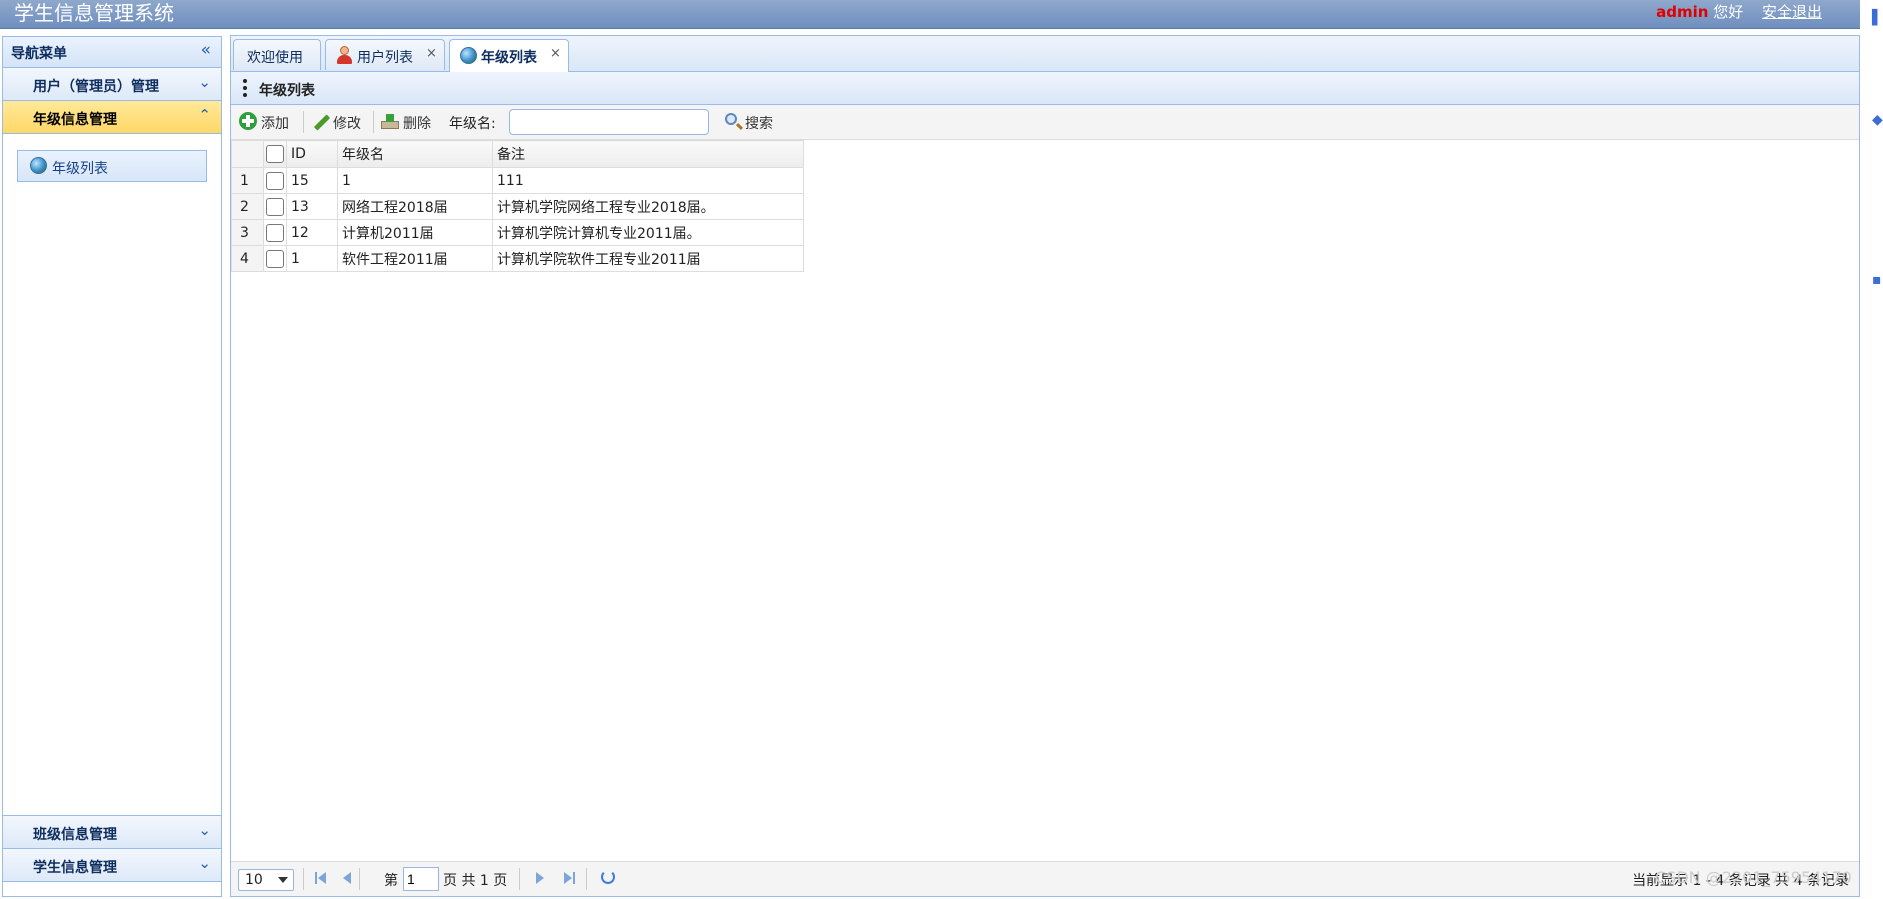  I want to click on row-number: 4, so click(247, 258).